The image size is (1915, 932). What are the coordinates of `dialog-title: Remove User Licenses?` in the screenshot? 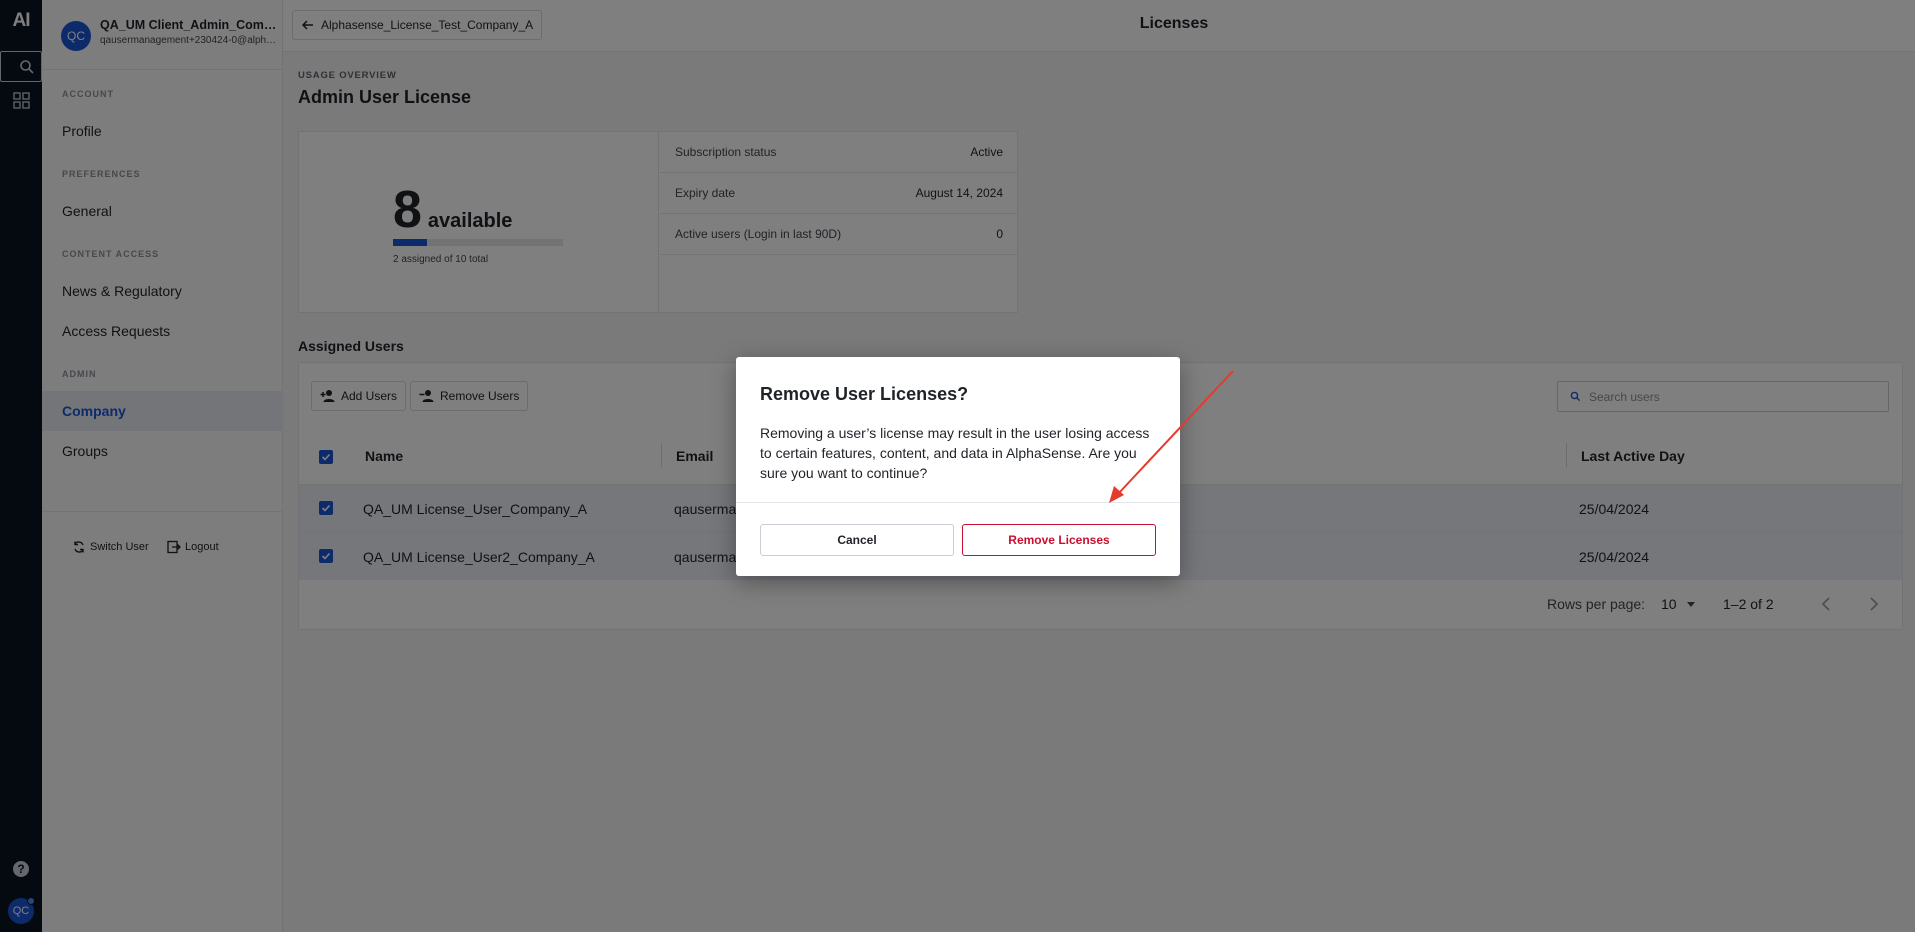 It's located at (864, 394).